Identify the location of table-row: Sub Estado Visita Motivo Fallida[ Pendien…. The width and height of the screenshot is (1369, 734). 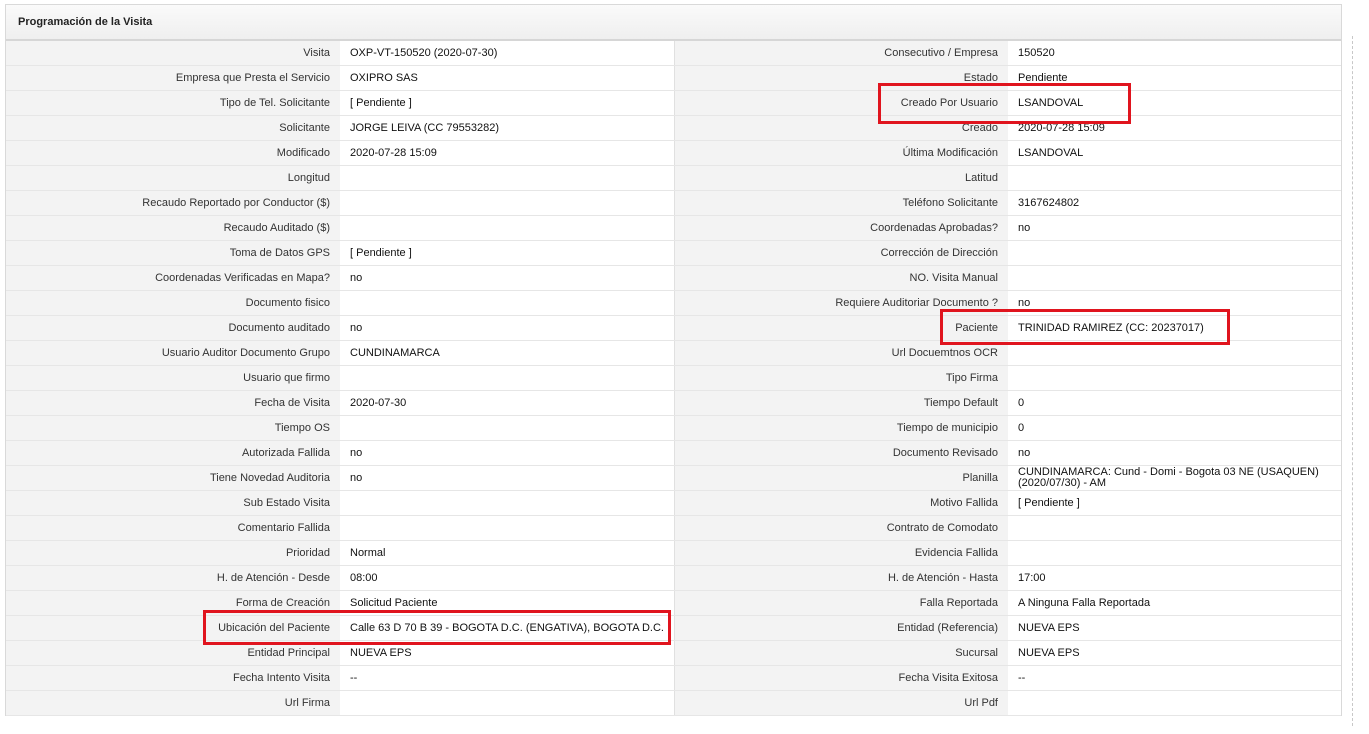
(673, 503).